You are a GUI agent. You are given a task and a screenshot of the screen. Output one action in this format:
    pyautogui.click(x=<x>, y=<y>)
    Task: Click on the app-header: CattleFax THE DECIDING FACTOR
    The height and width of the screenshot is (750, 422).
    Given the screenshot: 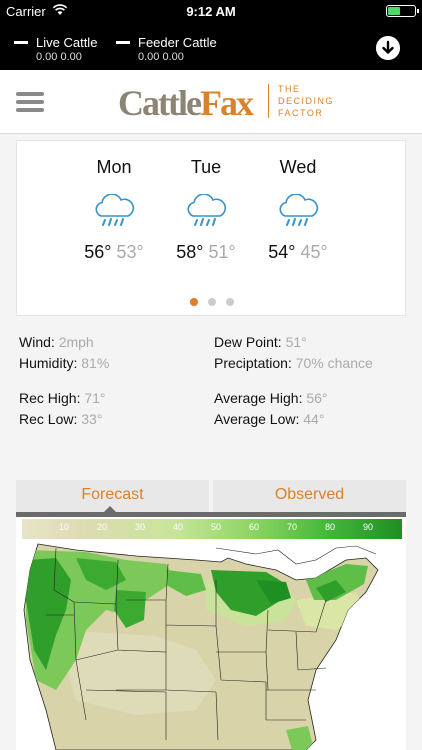 What is the action you would take?
    pyautogui.click(x=211, y=102)
    